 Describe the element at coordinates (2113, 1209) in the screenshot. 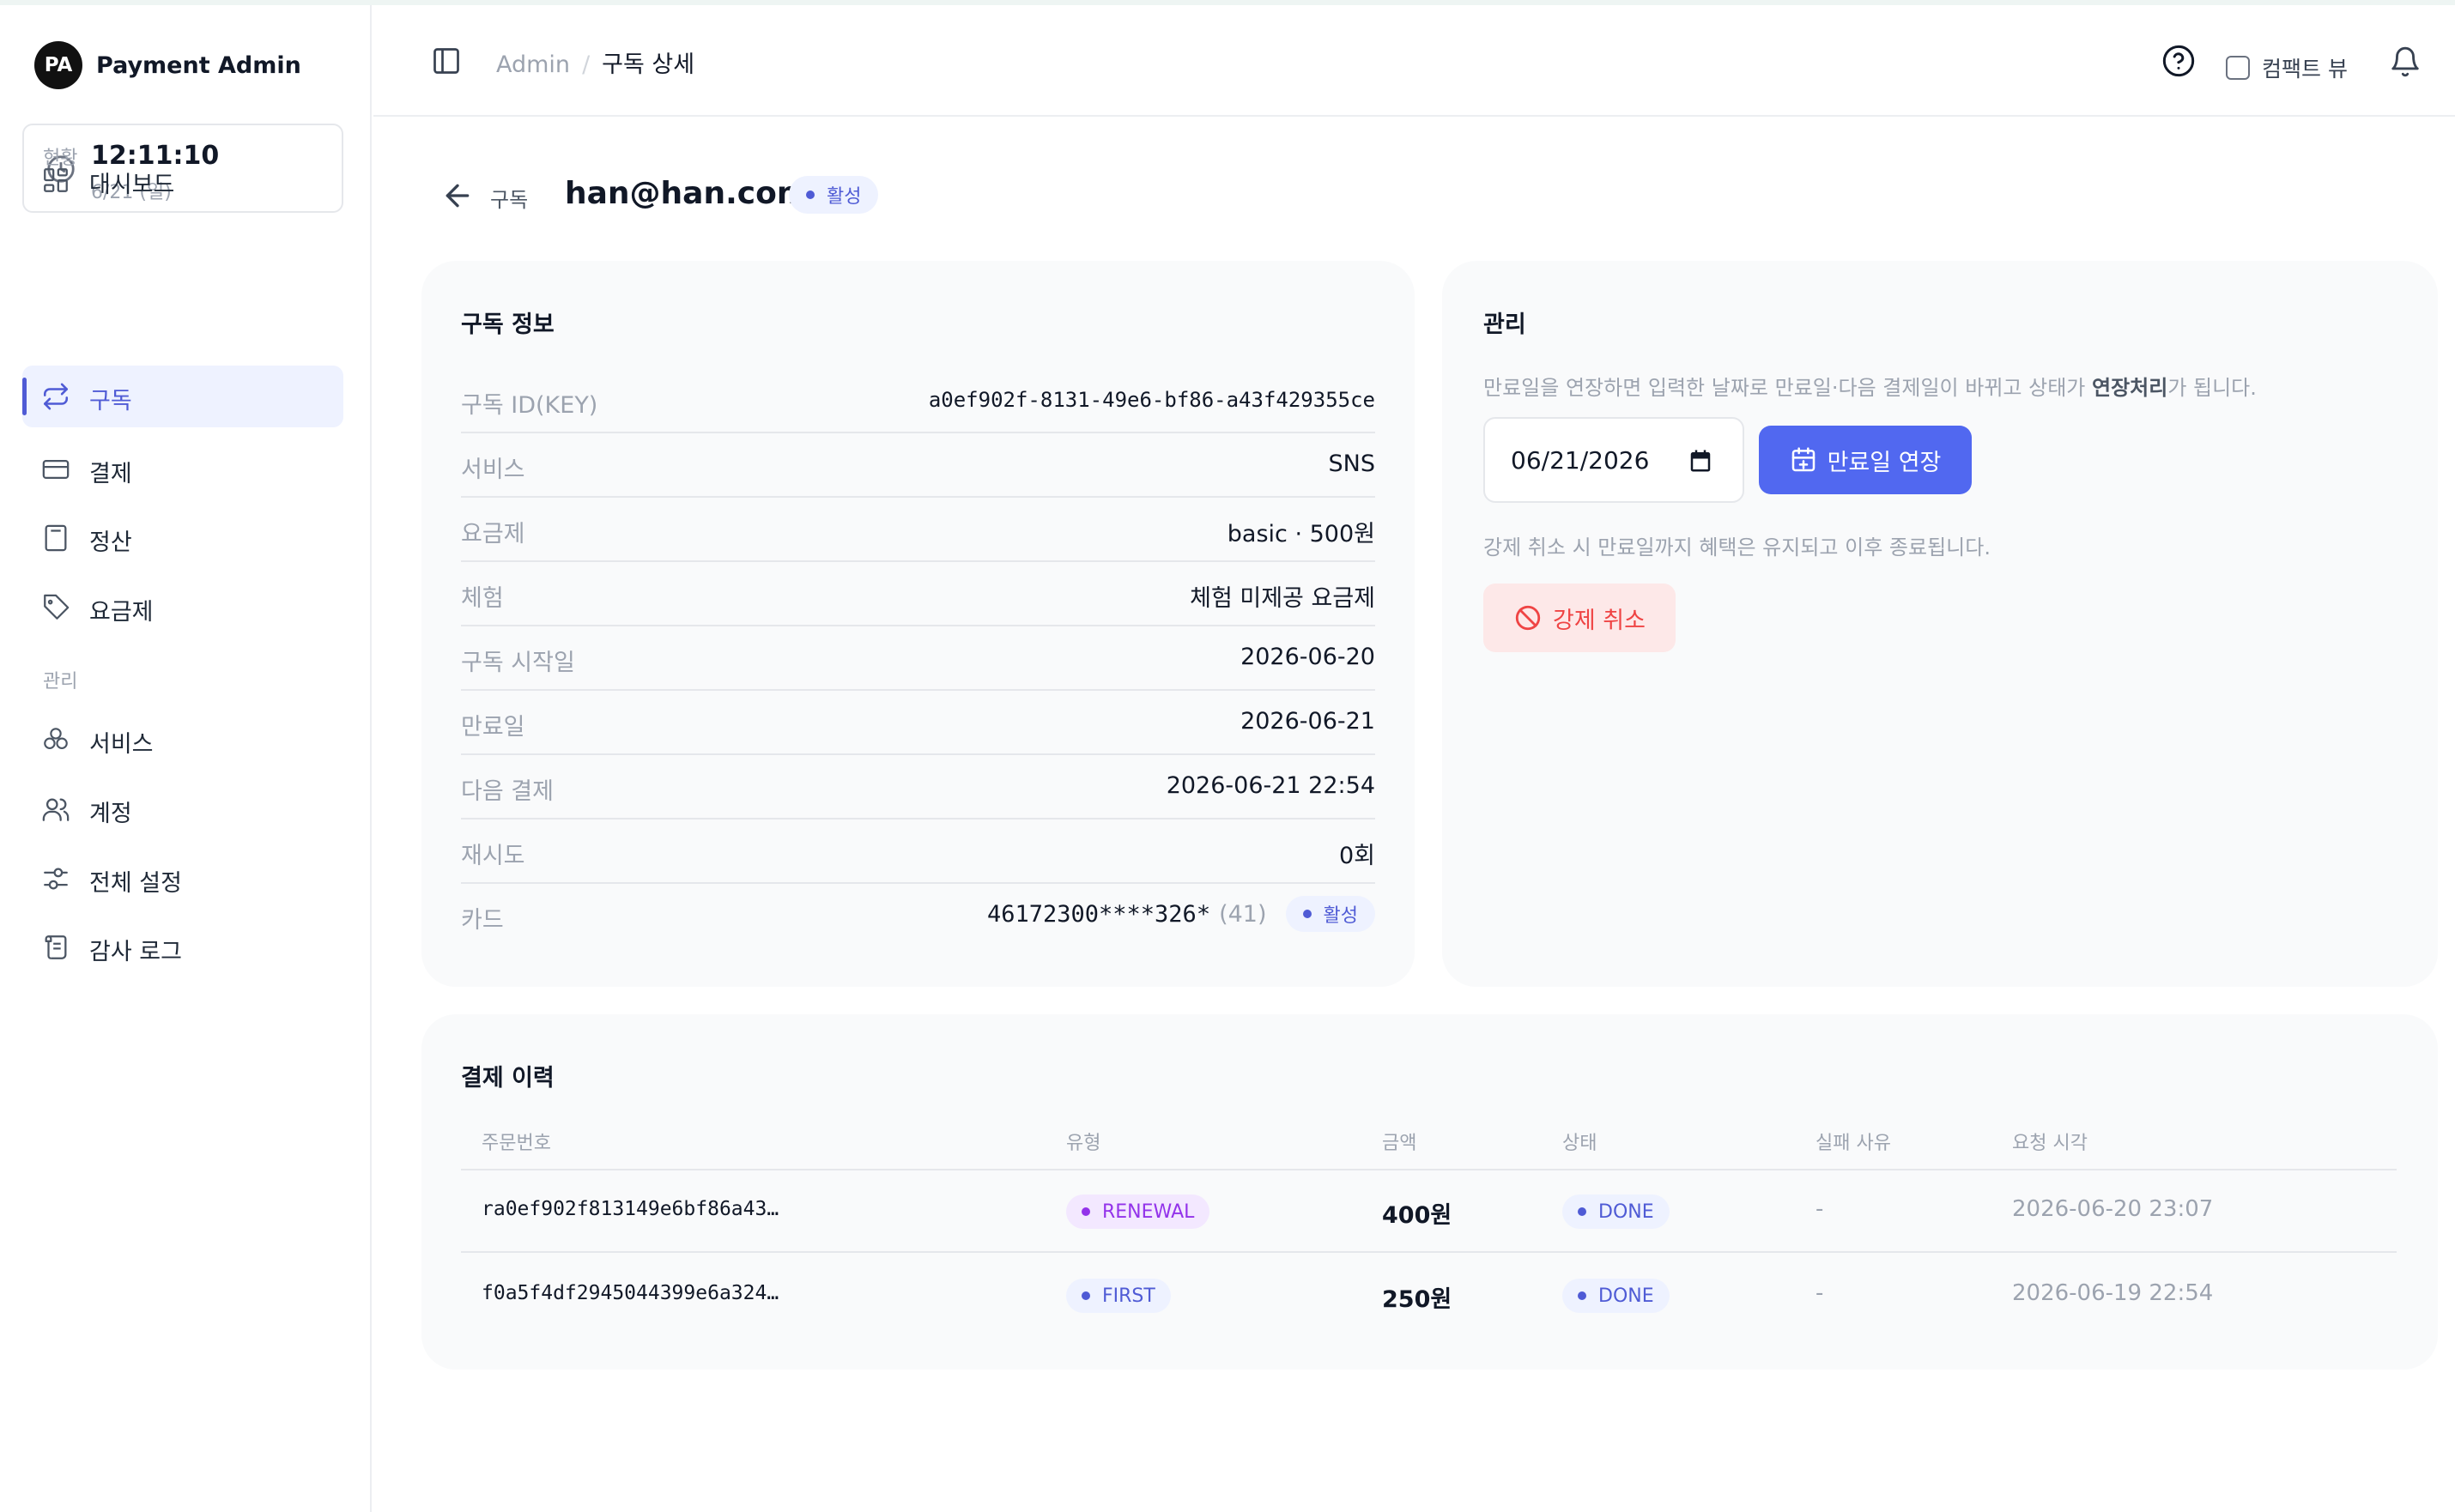

I see `requested-at: 2026-06-20 23:07` at that location.